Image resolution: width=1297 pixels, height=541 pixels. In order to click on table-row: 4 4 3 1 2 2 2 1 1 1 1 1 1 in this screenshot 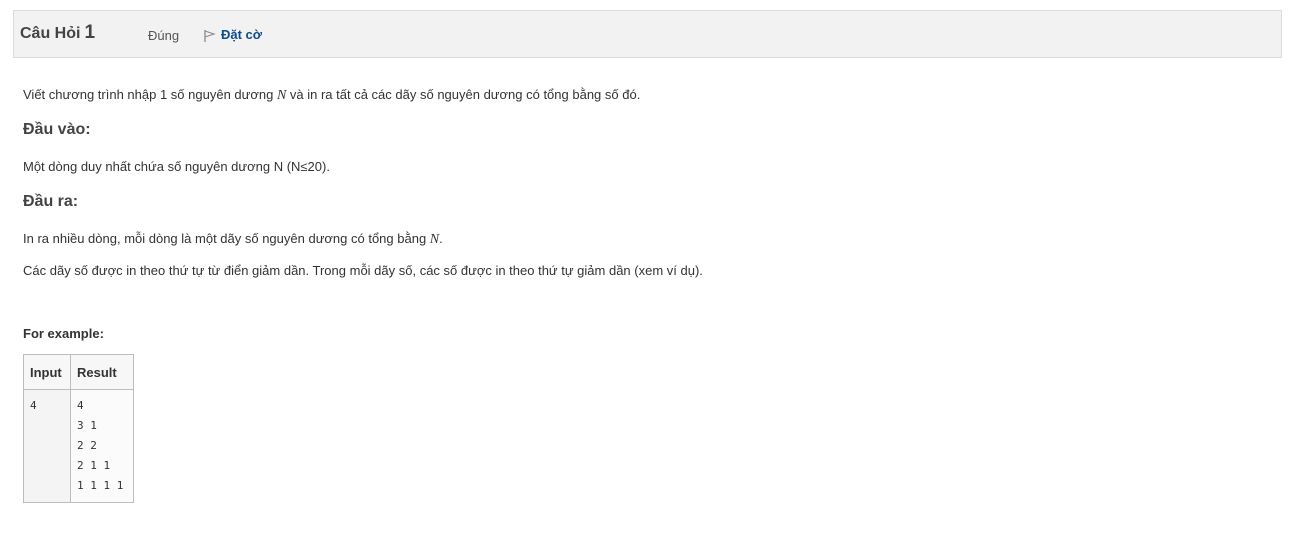, I will do `click(78, 446)`.